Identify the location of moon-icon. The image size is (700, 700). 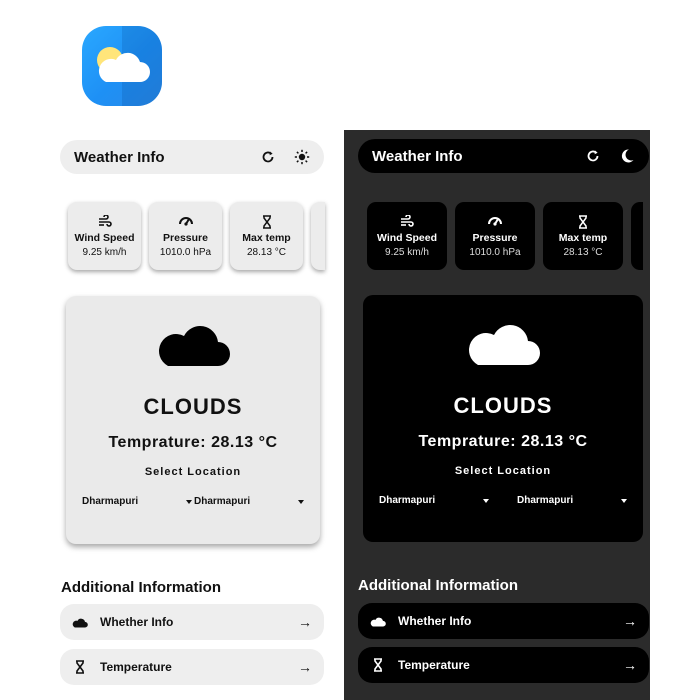
(627, 156).